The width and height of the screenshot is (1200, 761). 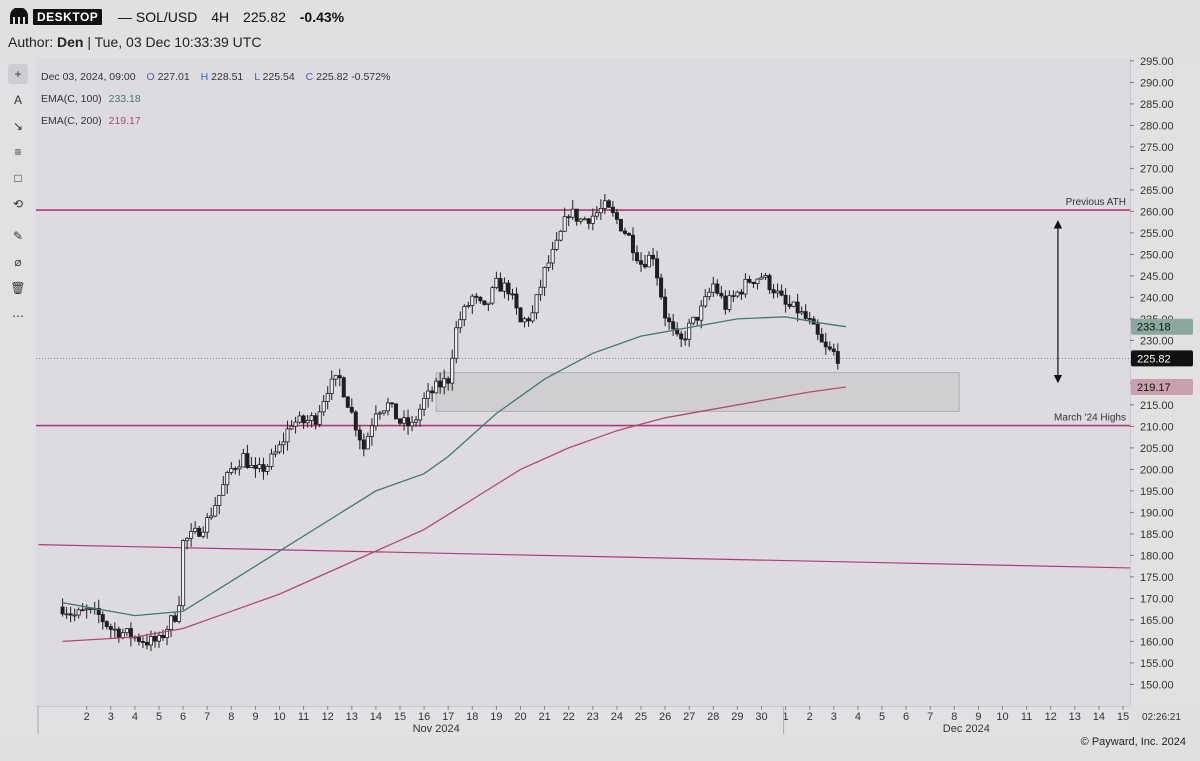 I want to click on trash-icon: 🗑, so click(x=18, y=288).